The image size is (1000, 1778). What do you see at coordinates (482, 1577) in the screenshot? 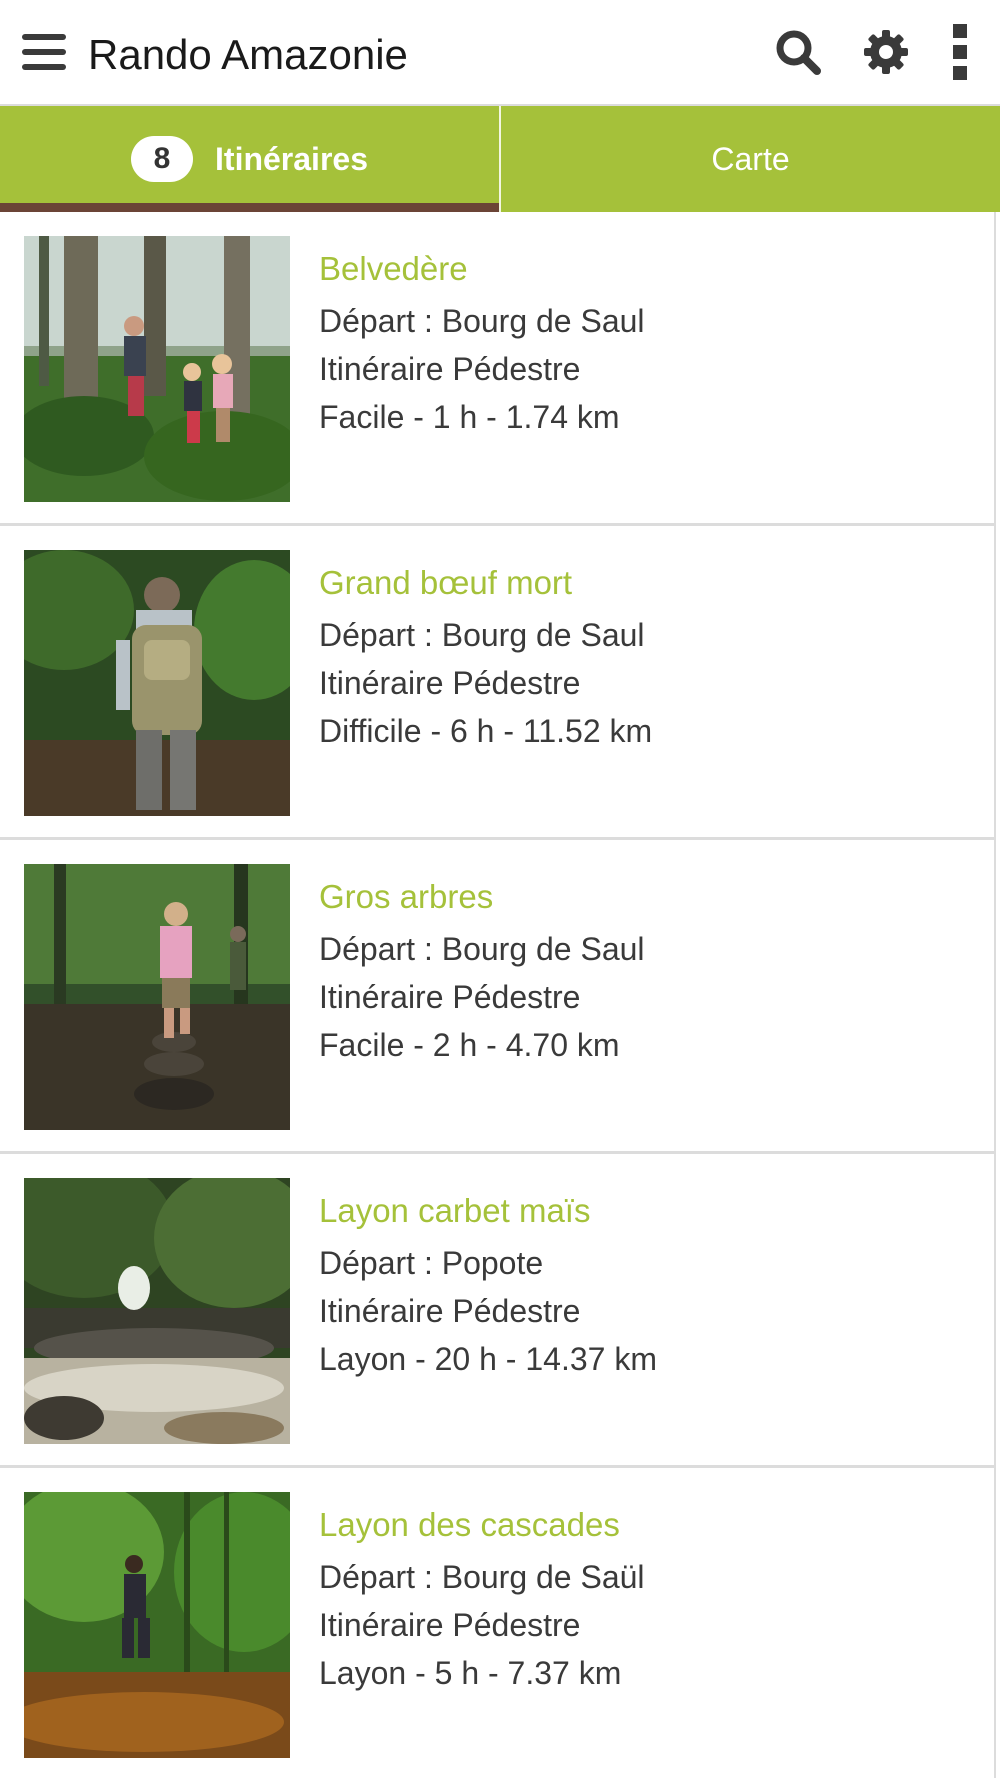
I see `route-departure: Départ : Bourg de Saül` at bounding box center [482, 1577].